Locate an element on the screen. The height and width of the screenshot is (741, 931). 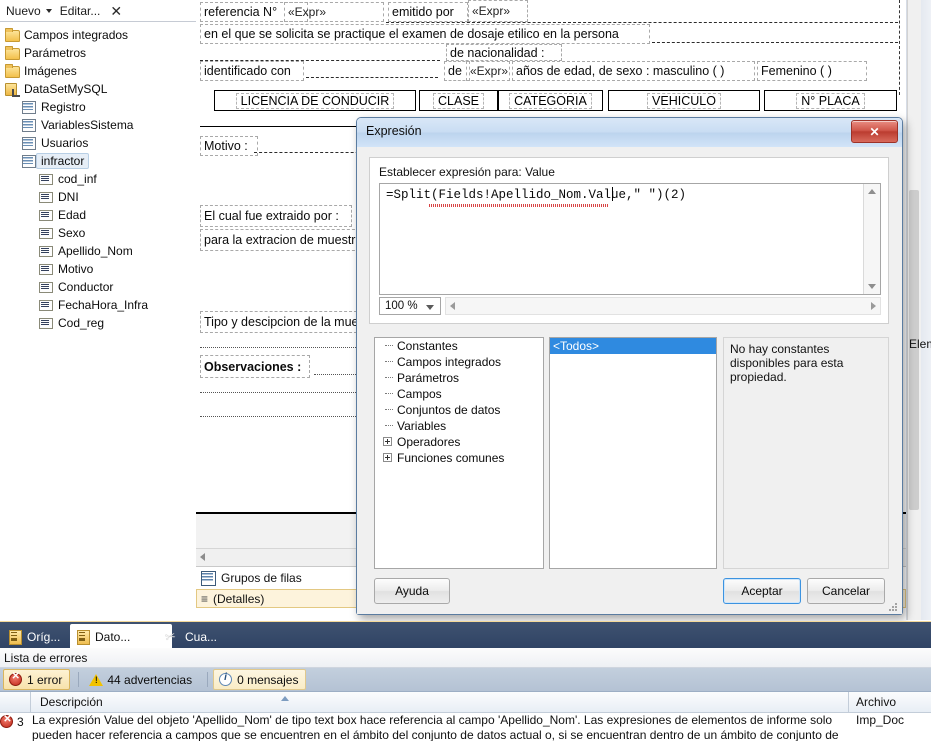
expression-input: =Split(Fields!Apellido_Nom.Value," ")(2) is located at coordinates (536, 195).